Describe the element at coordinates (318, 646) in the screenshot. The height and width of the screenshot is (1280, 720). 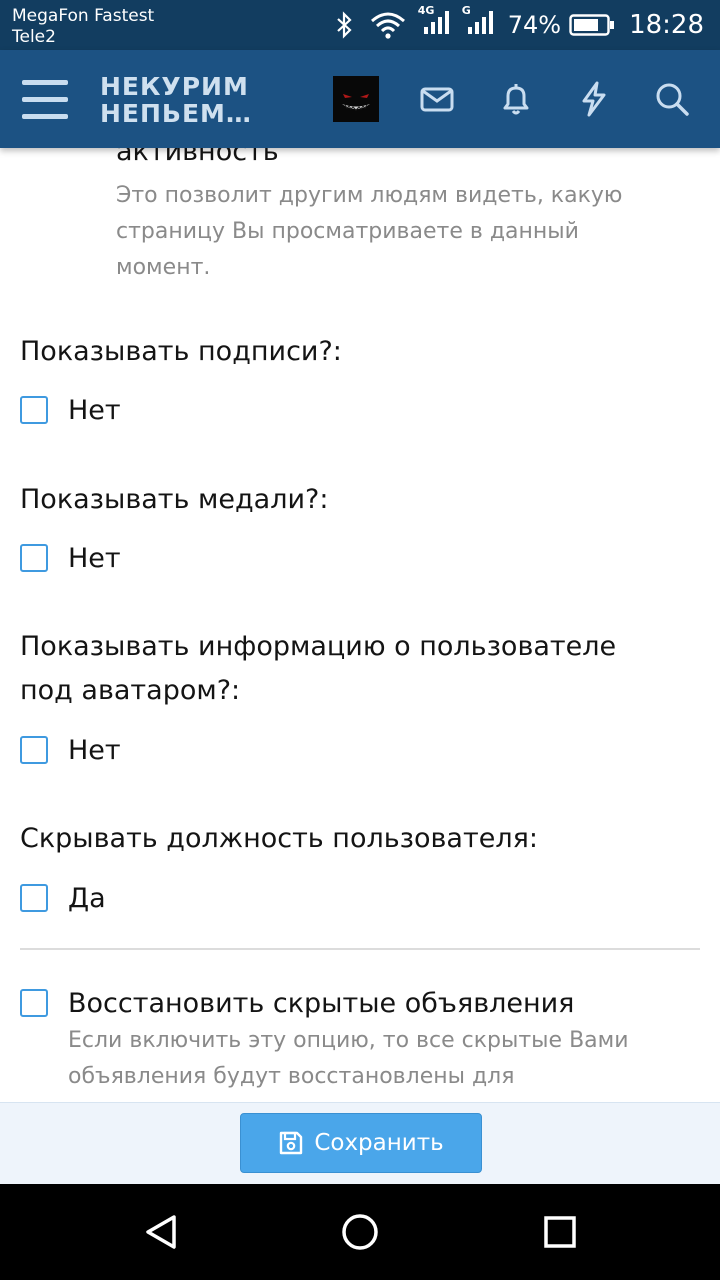
I see `question-line-1: Показывать информацию о пользователе` at that location.